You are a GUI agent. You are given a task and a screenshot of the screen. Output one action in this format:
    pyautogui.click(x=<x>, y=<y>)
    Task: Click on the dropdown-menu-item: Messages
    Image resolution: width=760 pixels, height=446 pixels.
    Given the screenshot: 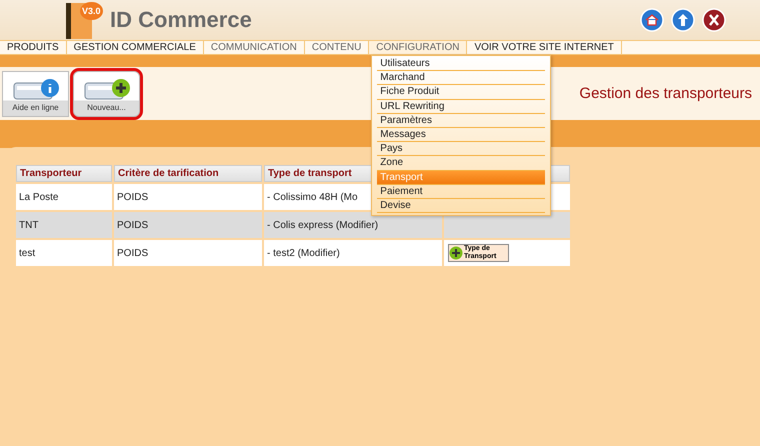 What is the action you would take?
    pyautogui.click(x=461, y=135)
    